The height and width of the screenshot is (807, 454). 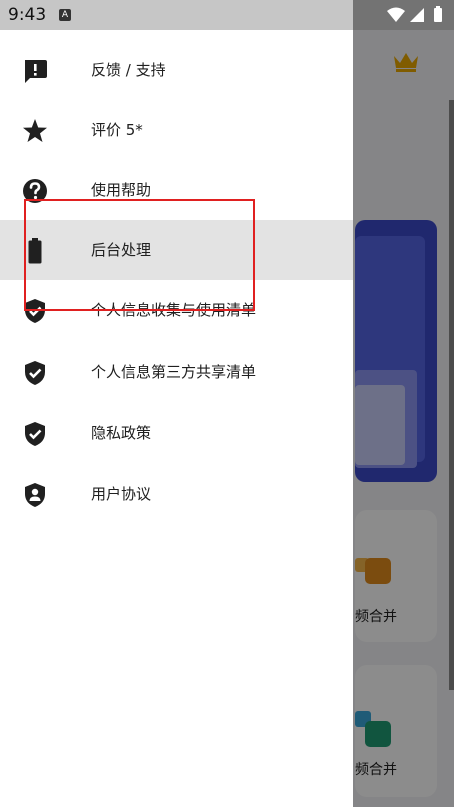 I want to click on signal-icon, so click(x=417, y=15).